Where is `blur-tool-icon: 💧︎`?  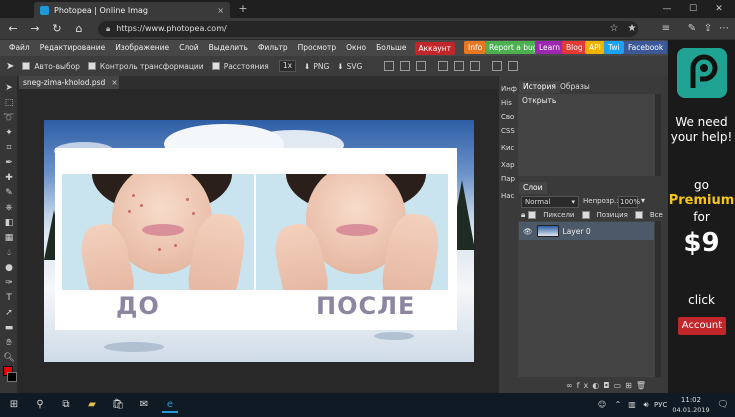 blur-tool-icon: 💧︎ is located at coordinates (9, 253).